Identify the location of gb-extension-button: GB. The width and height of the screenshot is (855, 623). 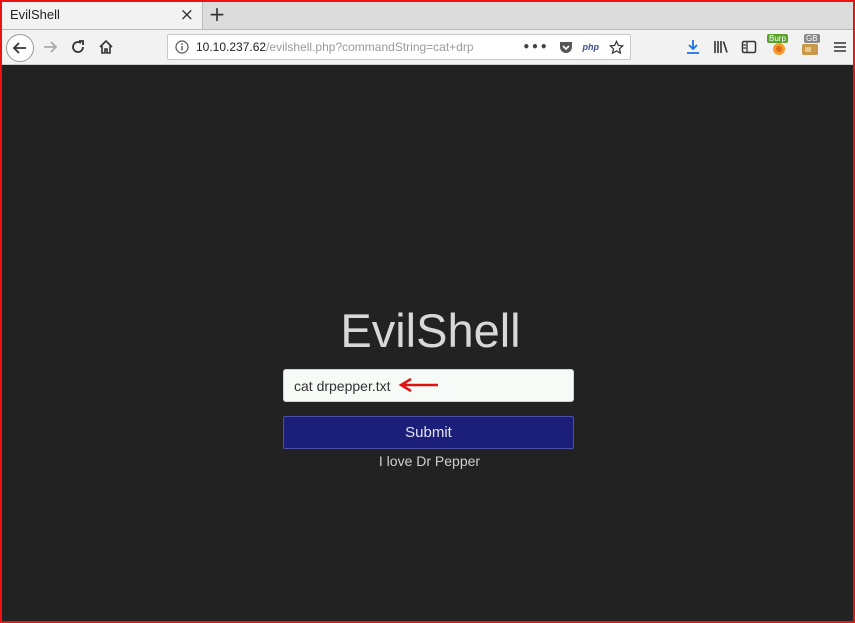
(810, 45).